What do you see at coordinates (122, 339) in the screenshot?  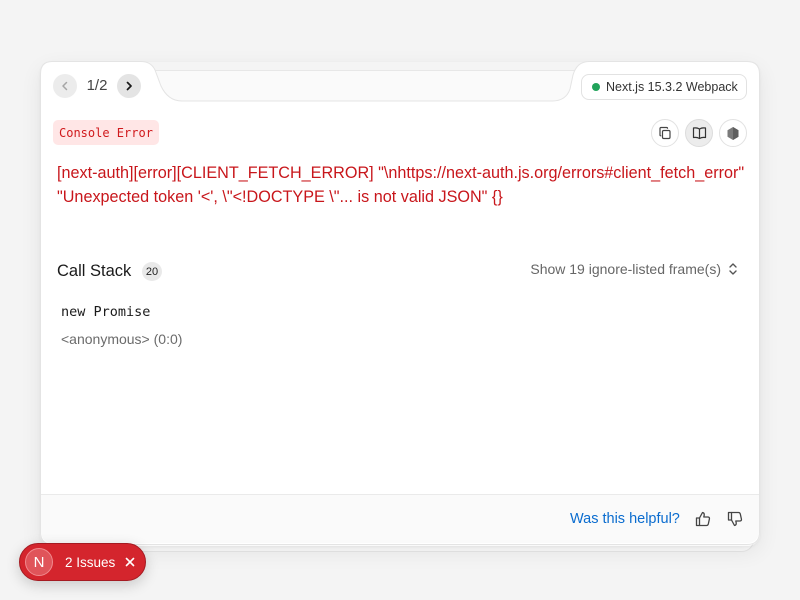 I see `stack-frame-location: <anonymous> (0:0)` at bounding box center [122, 339].